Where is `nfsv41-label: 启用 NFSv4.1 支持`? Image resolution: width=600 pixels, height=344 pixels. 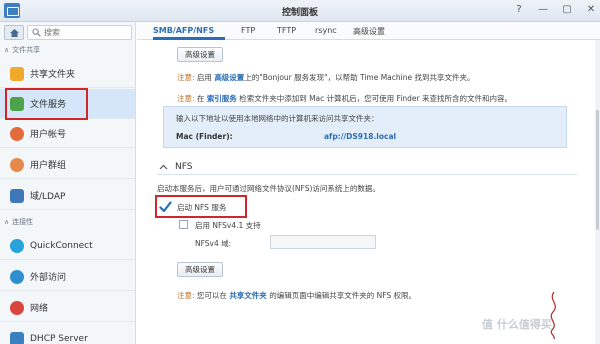
nfsv41-label: 启用 NFSv4.1 支持 is located at coordinates (228, 225).